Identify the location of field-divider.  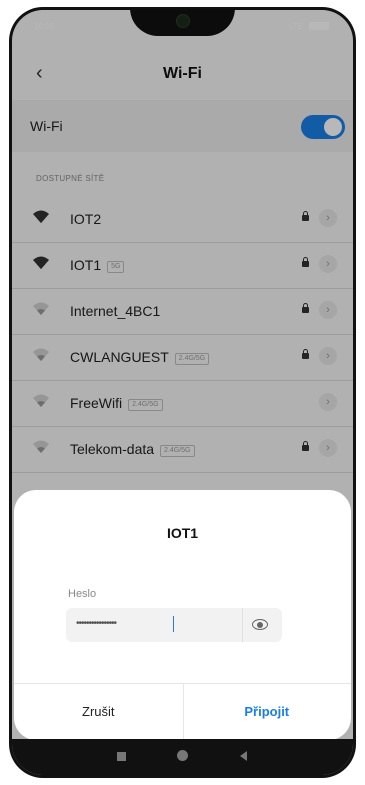
(242, 625).